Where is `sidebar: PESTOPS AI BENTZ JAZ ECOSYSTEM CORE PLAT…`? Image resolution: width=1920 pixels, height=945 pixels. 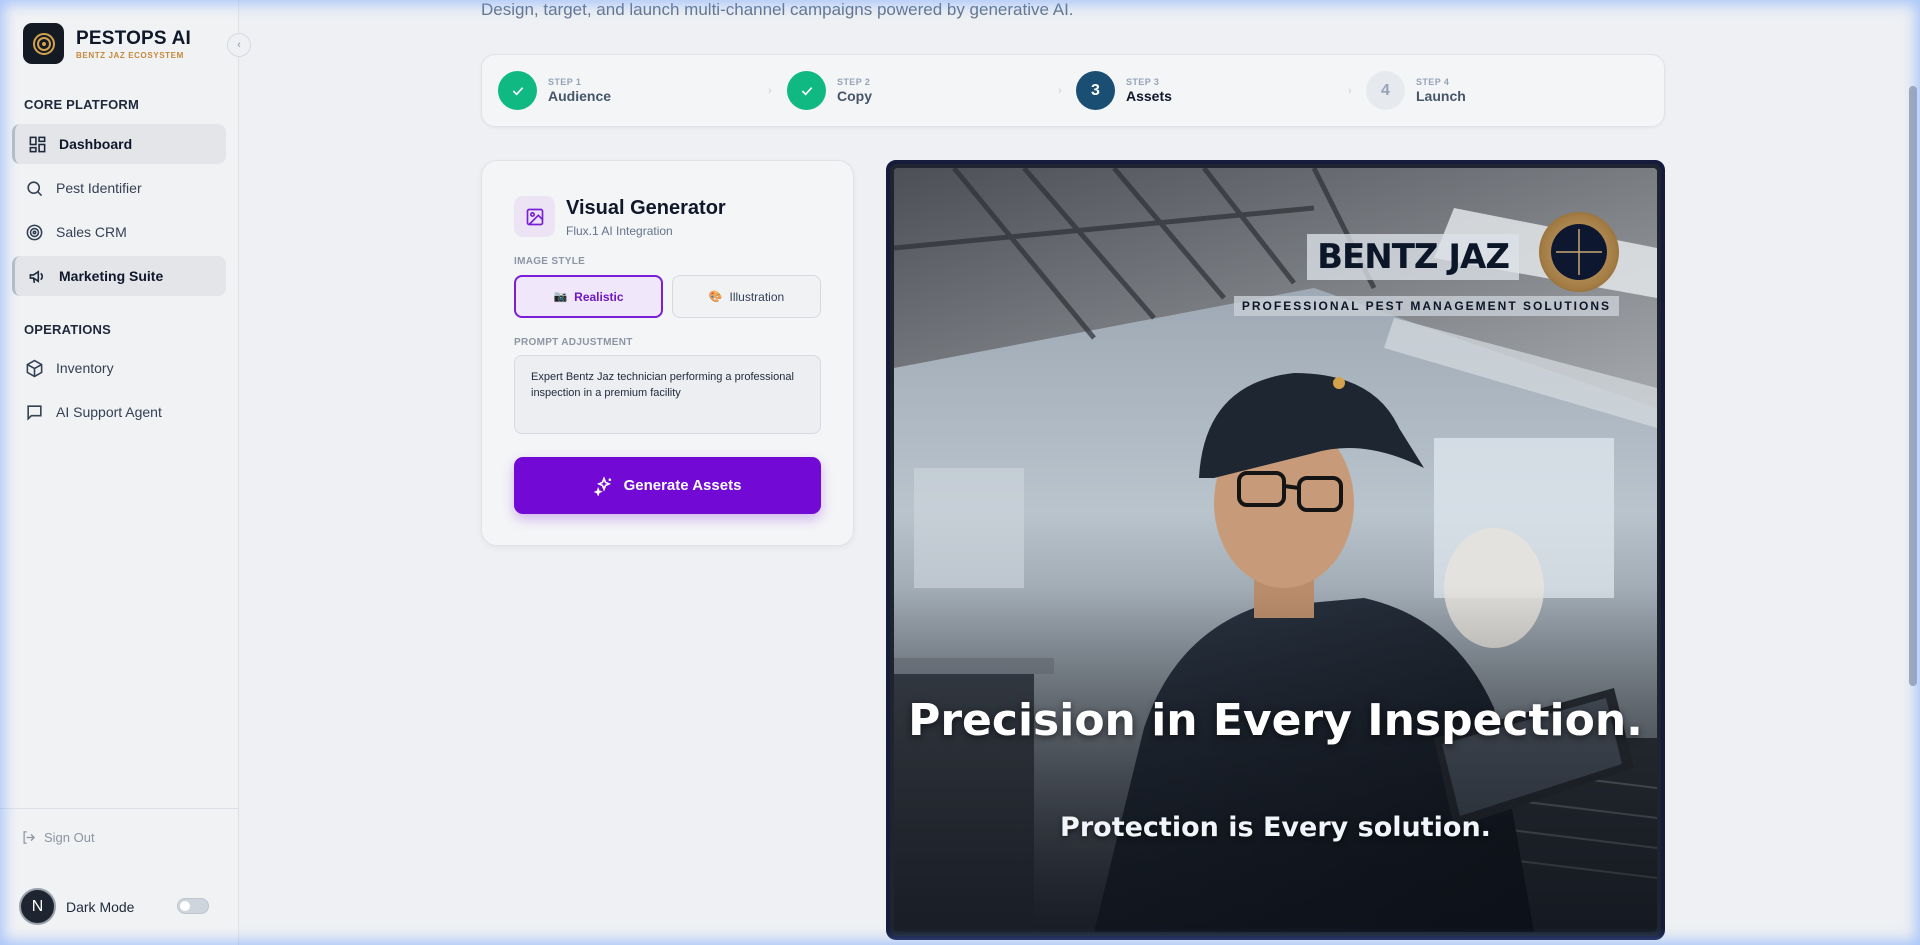
sidebar: PESTOPS AI BENTZ JAZ ECOSYSTEM CORE PLAT… is located at coordinates (119, 472).